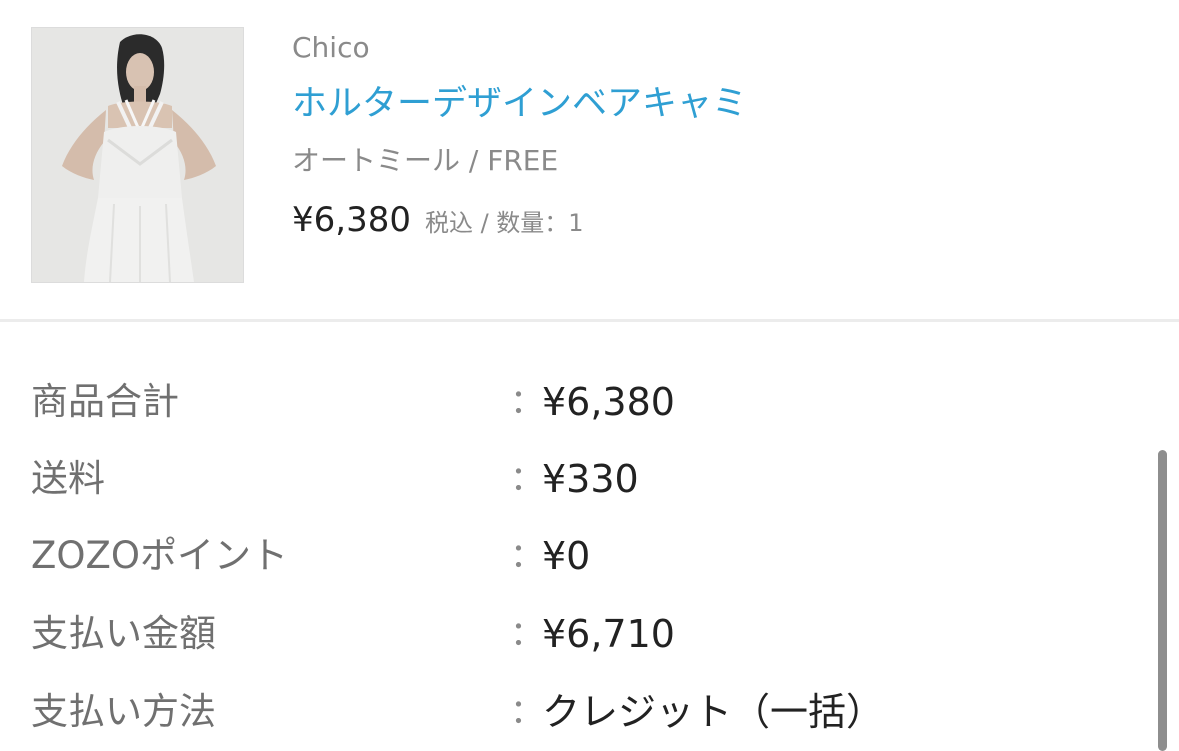 The height and width of the screenshot is (751, 1179). I want to click on product-thumbnail, so click(137, 155).